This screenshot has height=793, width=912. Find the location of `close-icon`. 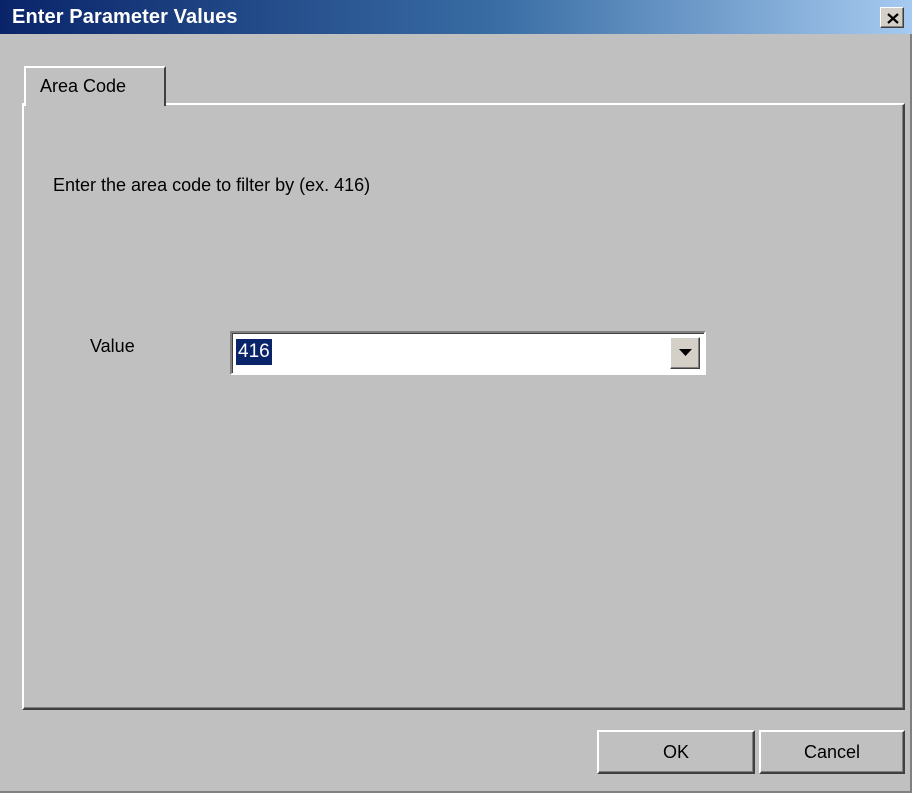

close-icon is located at coordinates (893, 18).